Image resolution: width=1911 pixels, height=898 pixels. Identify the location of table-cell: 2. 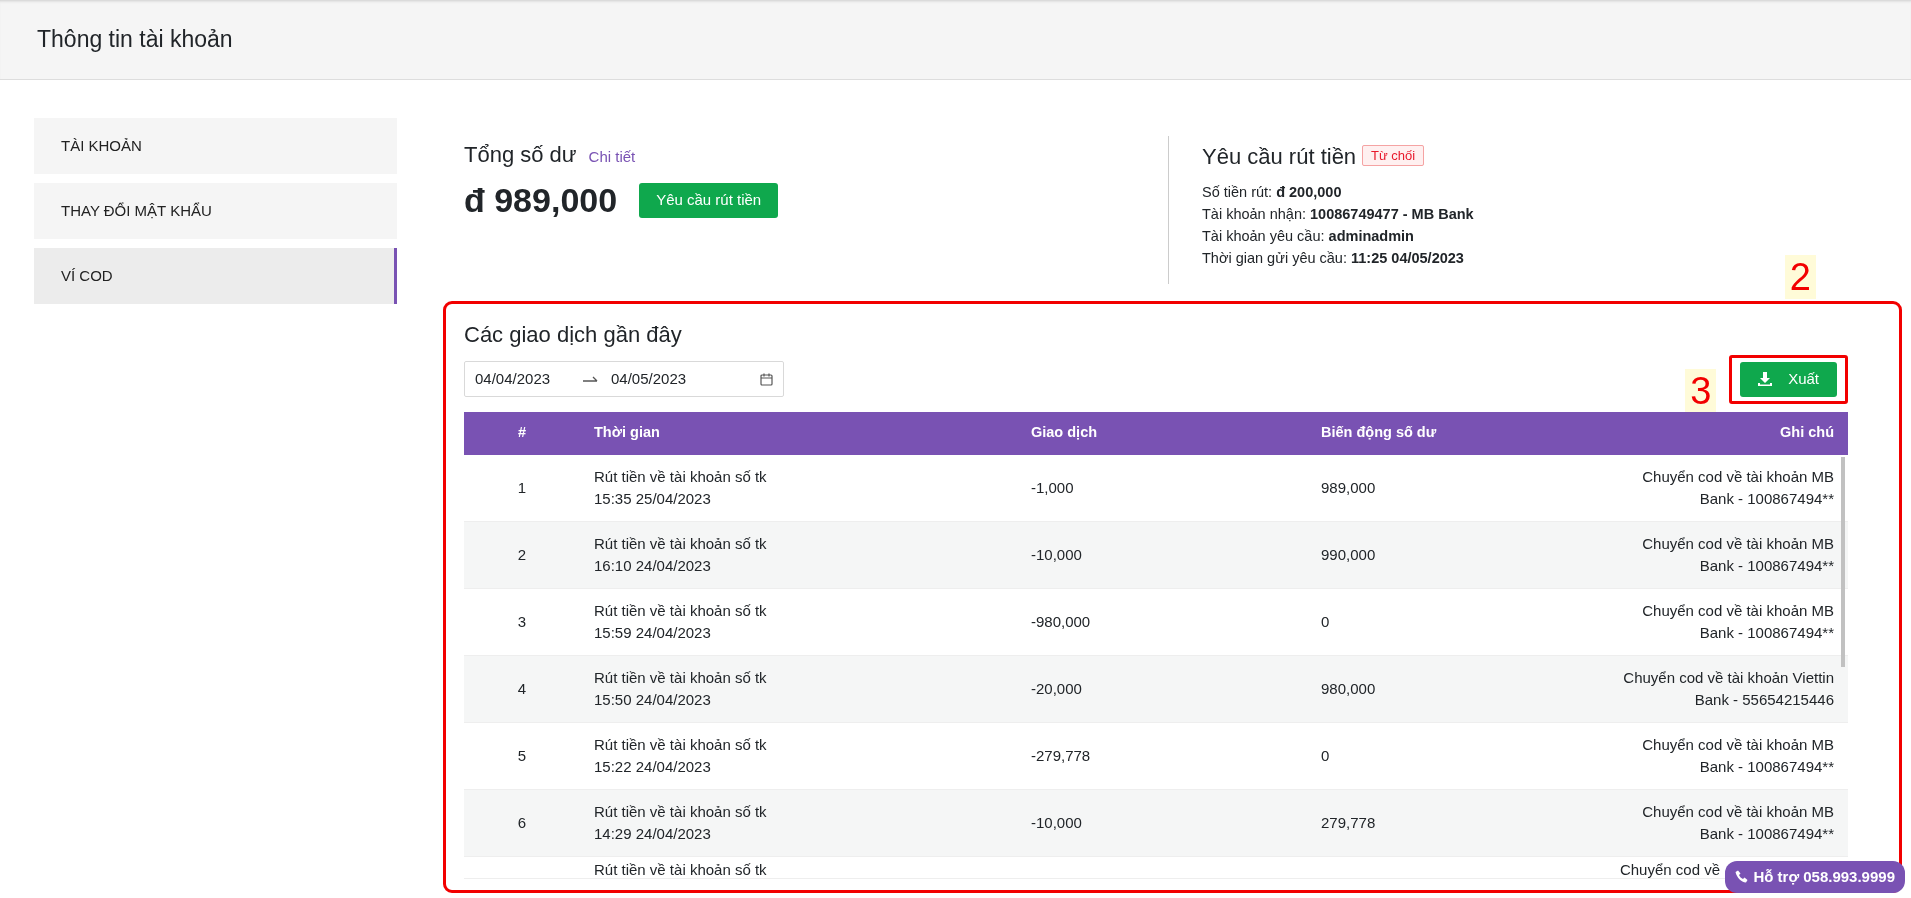
(522, 554).